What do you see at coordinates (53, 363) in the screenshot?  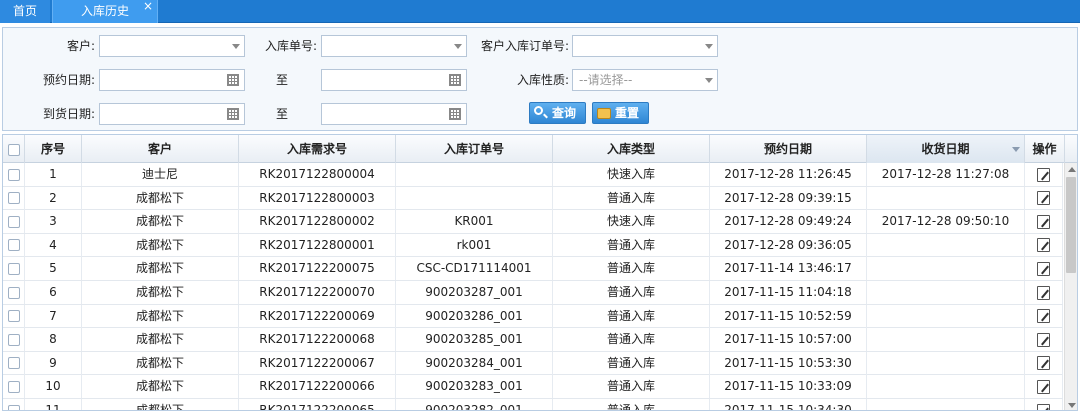 I see `table-cell-no: 9` at bounding box center [53, 363].